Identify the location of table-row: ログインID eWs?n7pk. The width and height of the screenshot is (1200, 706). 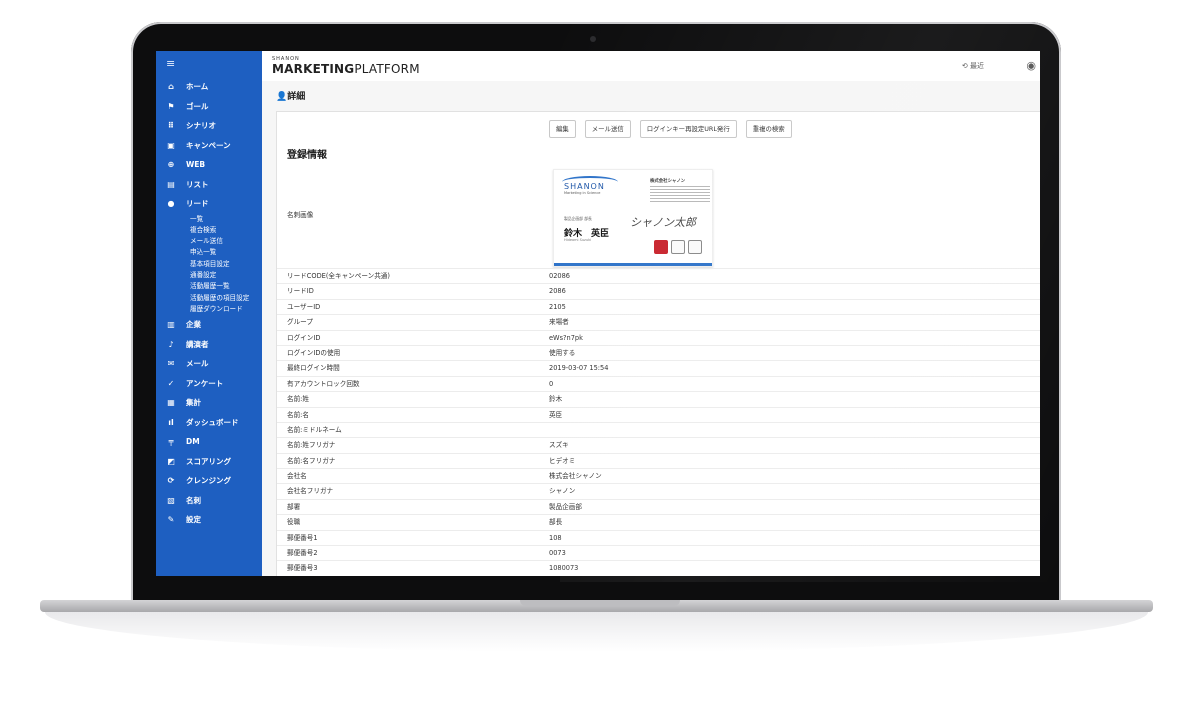
(658, 337).